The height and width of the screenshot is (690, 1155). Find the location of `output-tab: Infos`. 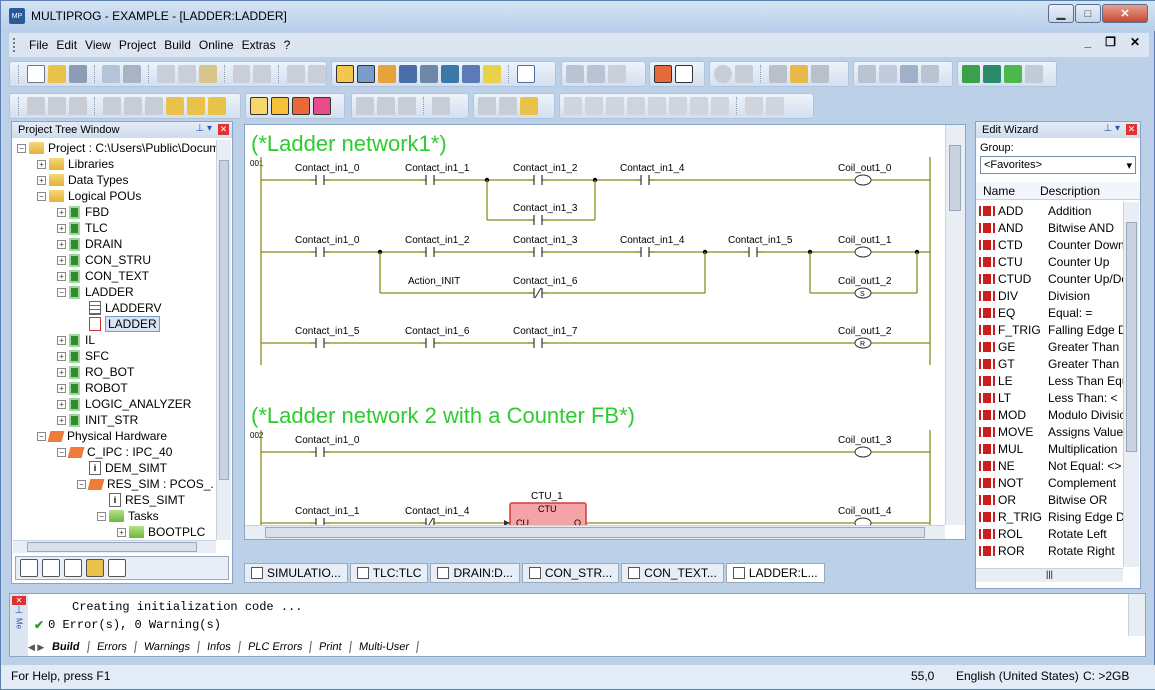

output-tab: Infos is located at coordinates (219, 647).